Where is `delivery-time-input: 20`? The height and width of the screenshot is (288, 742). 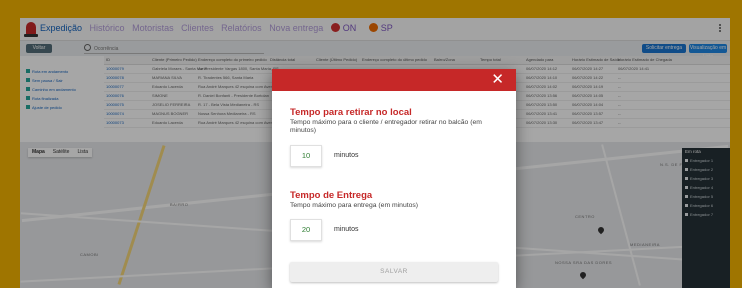 delivery-time-input: 20 is located at coordinates (306, 230).